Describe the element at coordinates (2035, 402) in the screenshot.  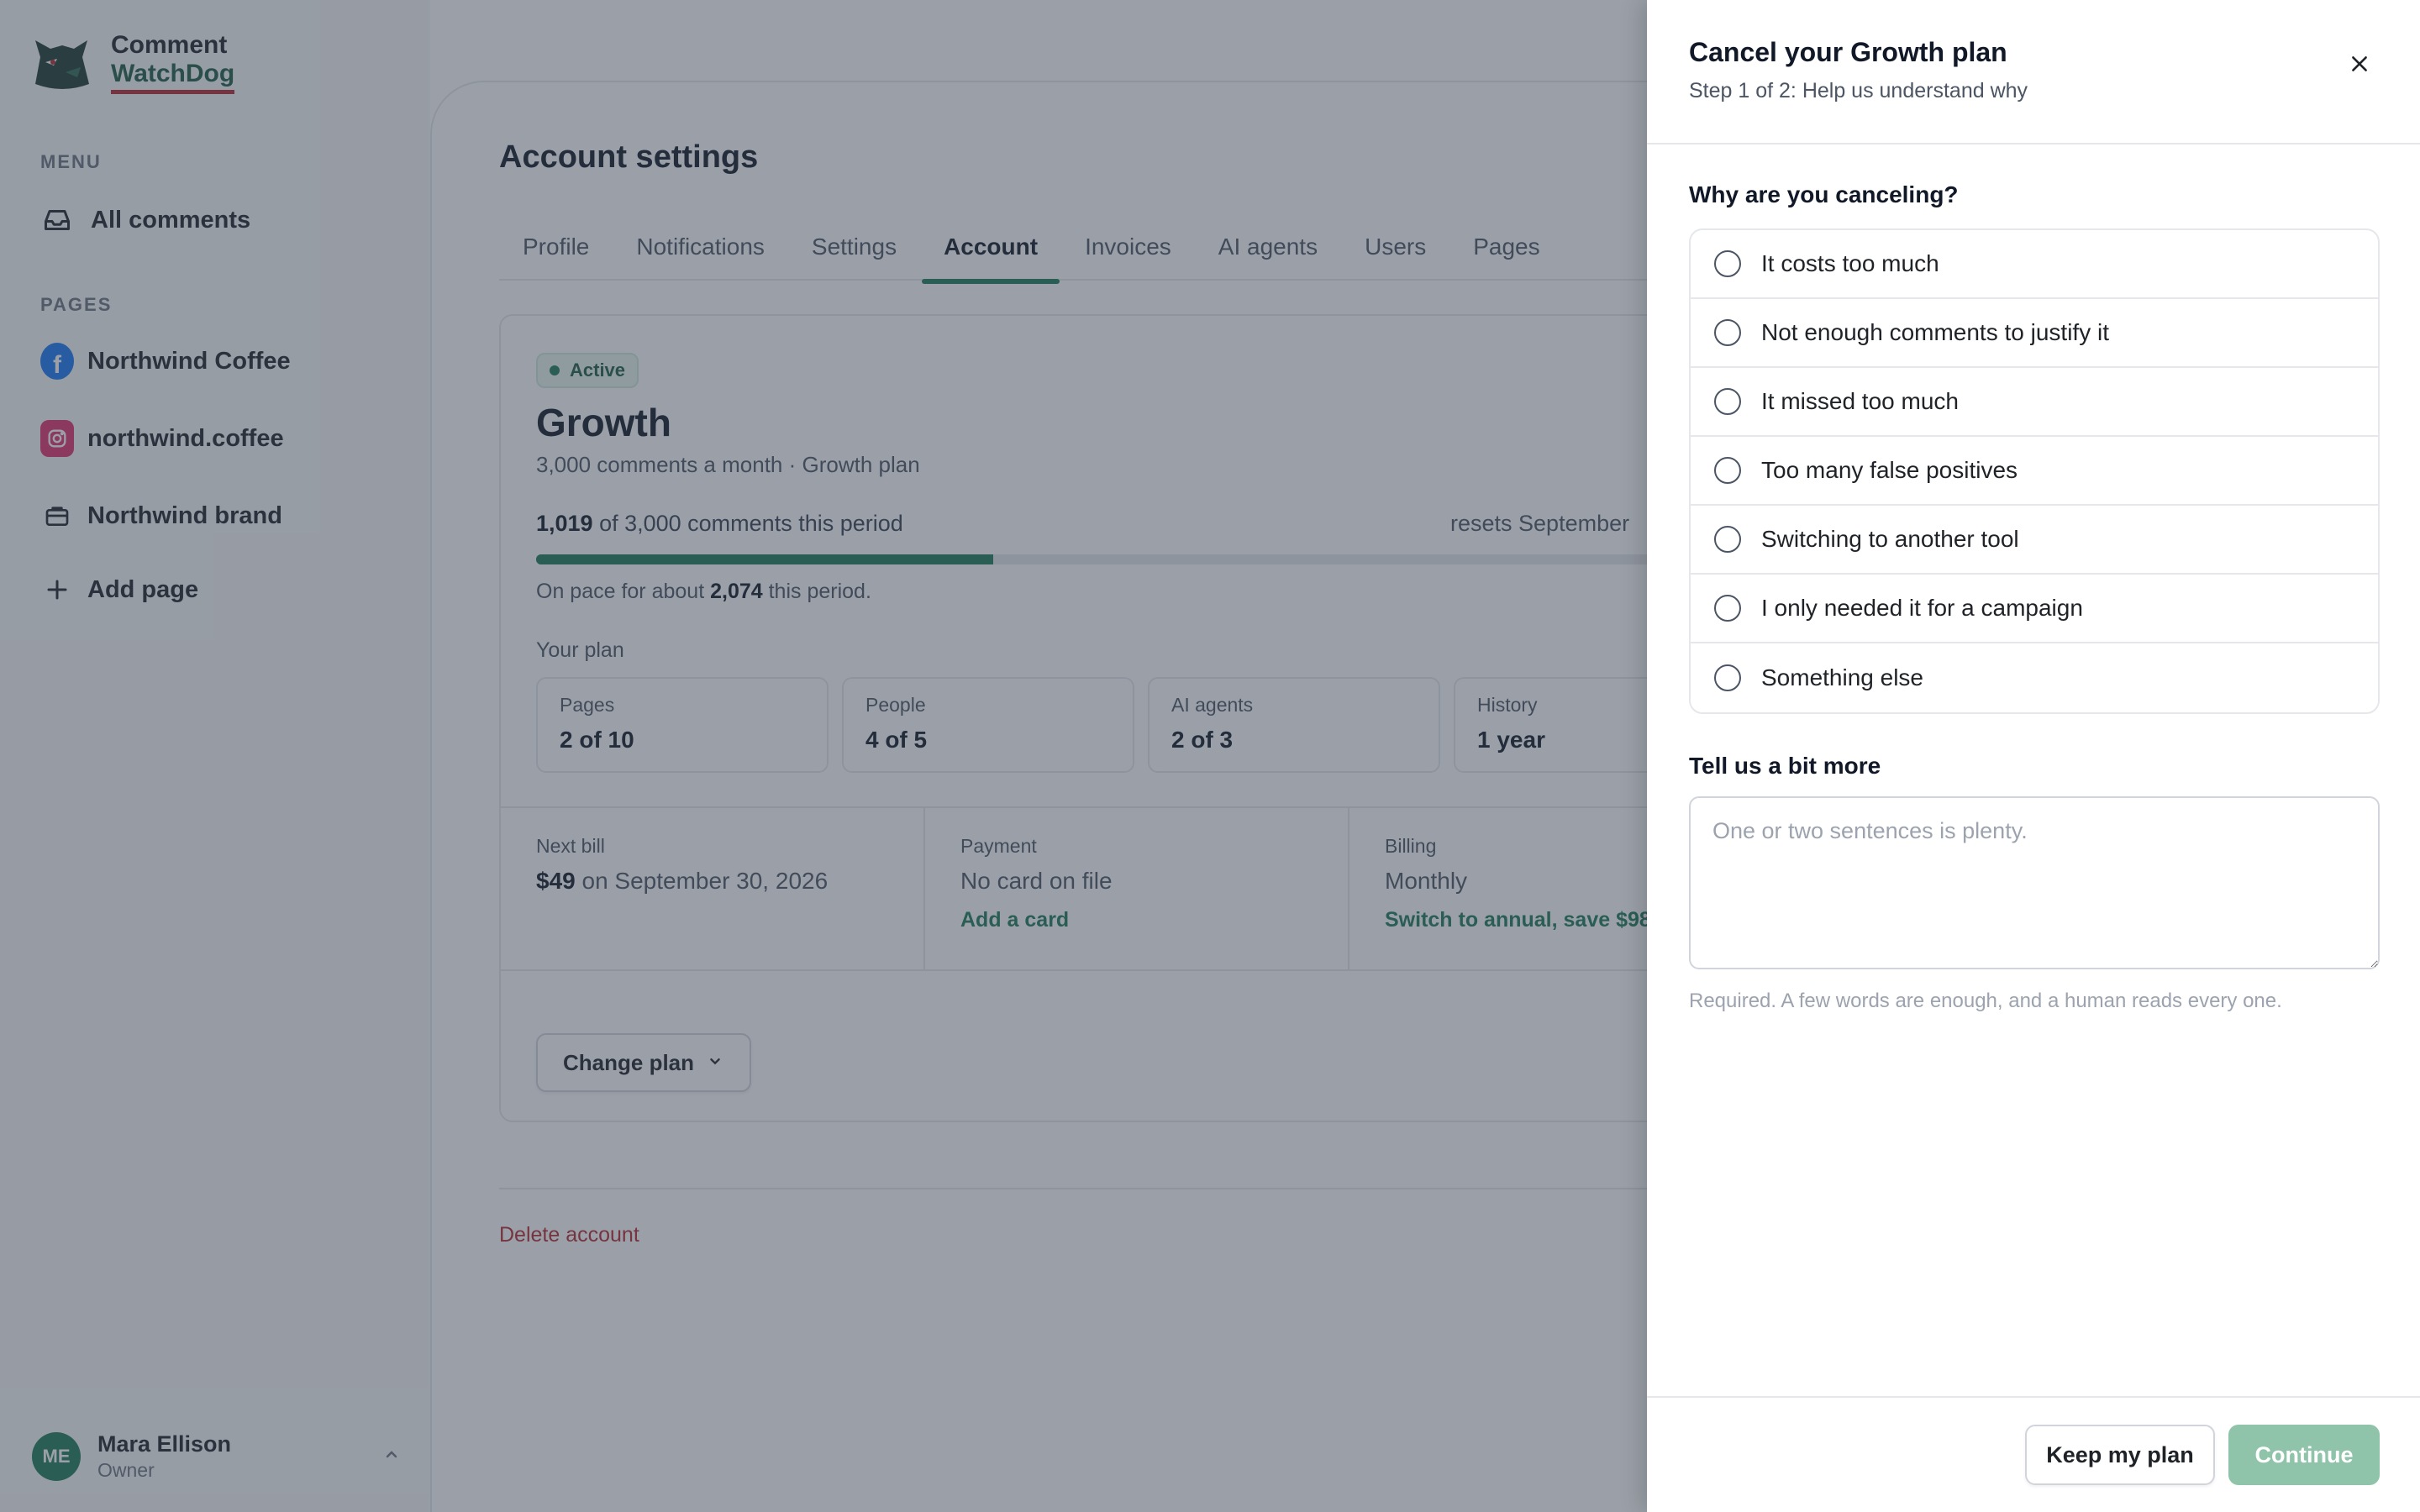
I see `reason-option: It missed too much` at that location.